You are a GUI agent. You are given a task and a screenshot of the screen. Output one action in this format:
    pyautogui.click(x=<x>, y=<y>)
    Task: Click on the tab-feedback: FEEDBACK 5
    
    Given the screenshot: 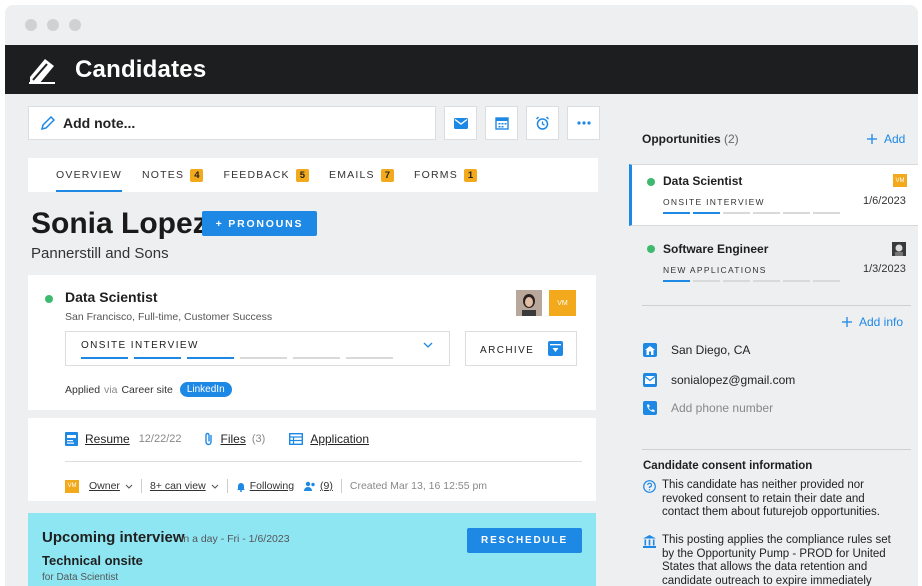 What is the action you would take?
    pyautogui.click(x=266, y=175)
    